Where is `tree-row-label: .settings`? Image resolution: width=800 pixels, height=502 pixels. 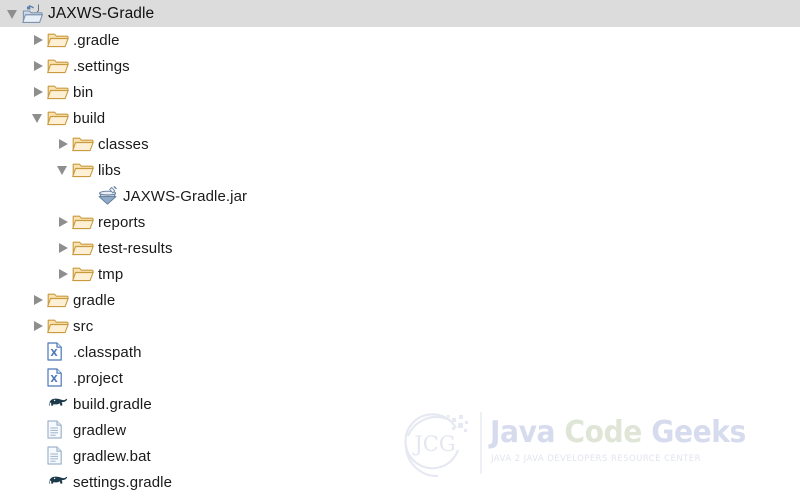 tree-row-label: .settings is located at coordinates (101, 66).